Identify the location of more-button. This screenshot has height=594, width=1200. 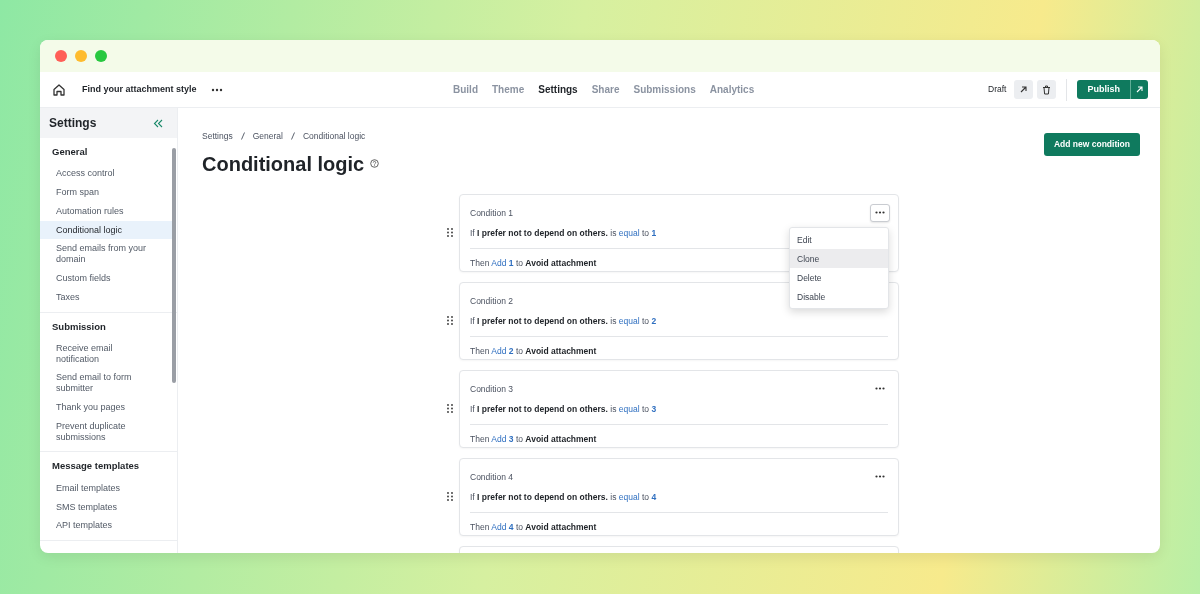
(880, 212).